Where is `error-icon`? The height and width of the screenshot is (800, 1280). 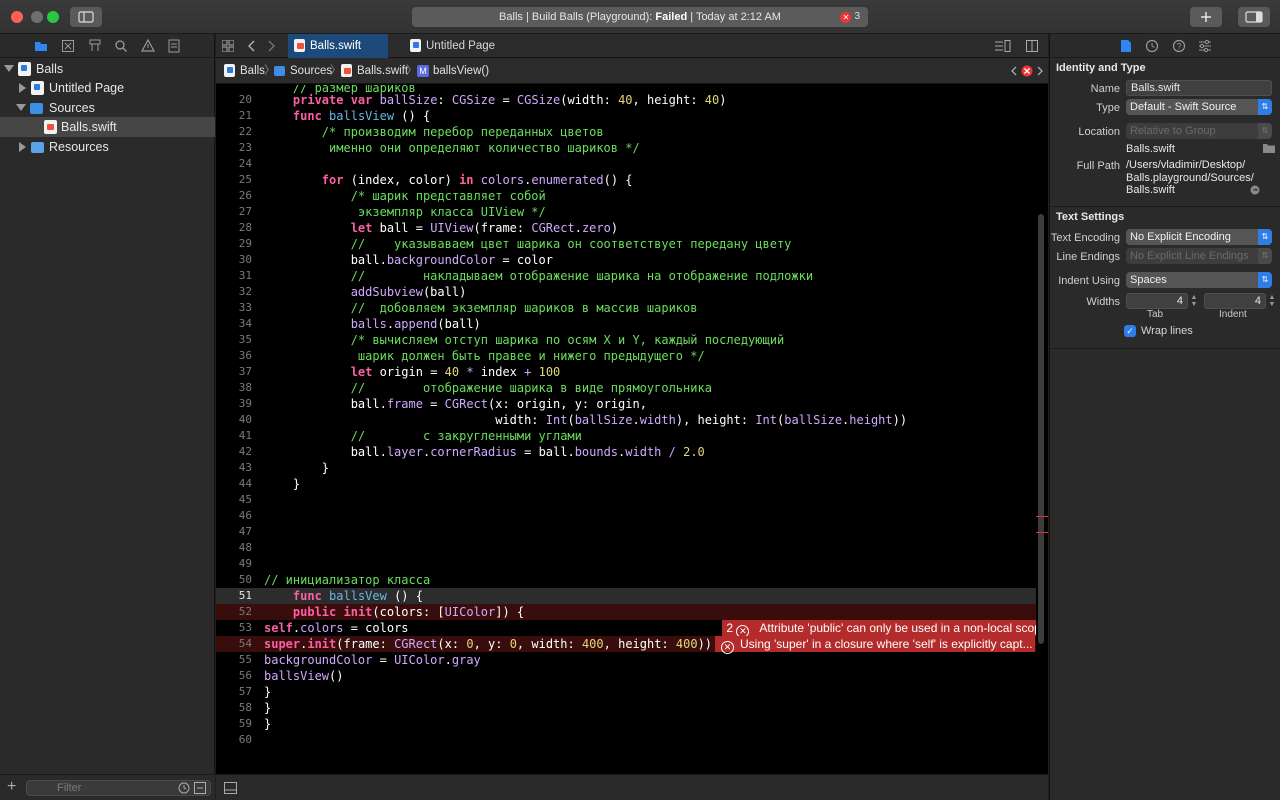
error-icon is located at coordinates (1027, 71).